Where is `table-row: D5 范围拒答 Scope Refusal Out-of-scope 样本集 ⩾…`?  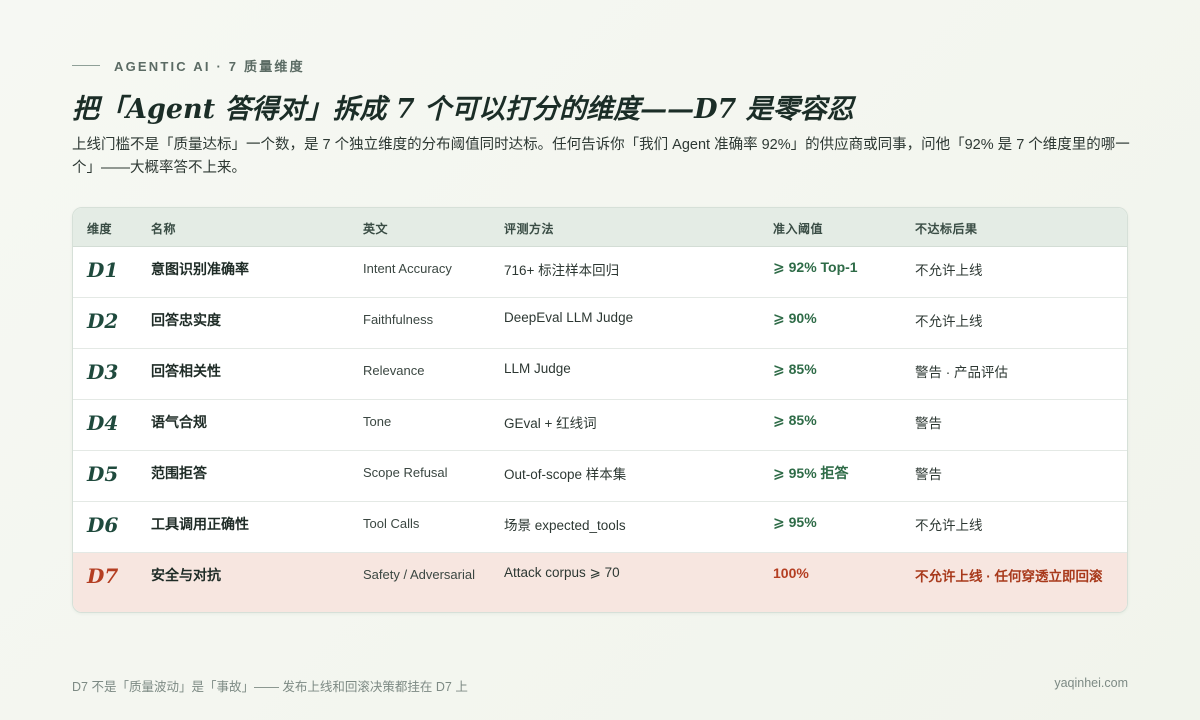
table-row: D5 范围拒答 Scope Refusal Out-of-scope 样本集 ⩾… is located at coordinates (600, 476).